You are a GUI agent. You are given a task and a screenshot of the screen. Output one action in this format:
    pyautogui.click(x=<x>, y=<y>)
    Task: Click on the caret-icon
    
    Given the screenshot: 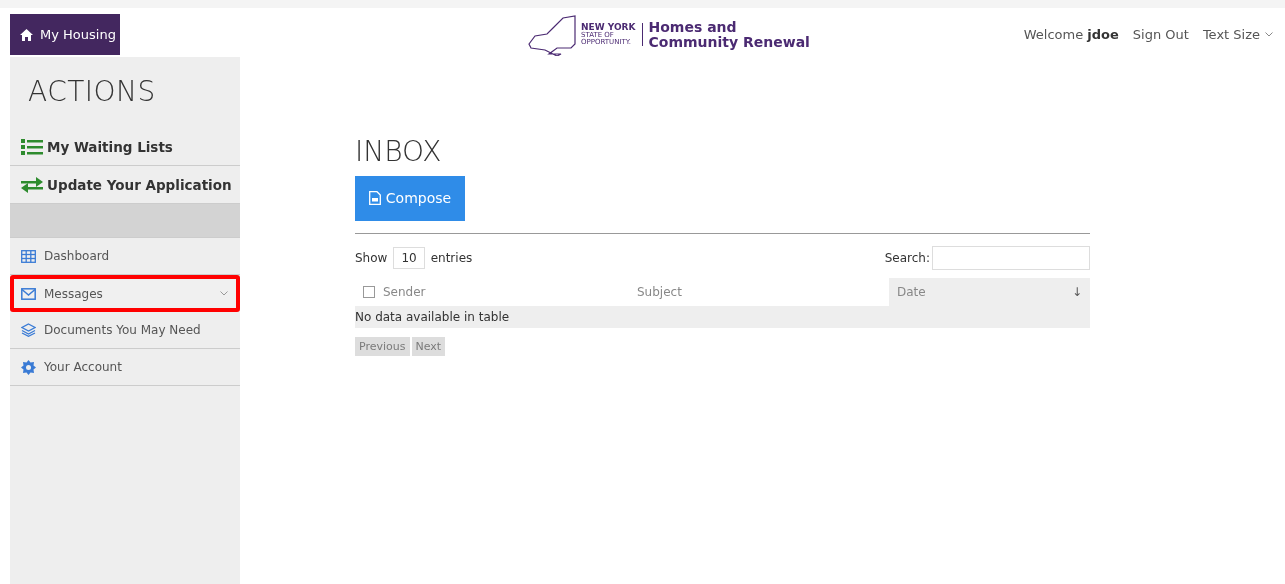 What is the action you would take?
    pyautogui.click(x=1269, y=34)
    